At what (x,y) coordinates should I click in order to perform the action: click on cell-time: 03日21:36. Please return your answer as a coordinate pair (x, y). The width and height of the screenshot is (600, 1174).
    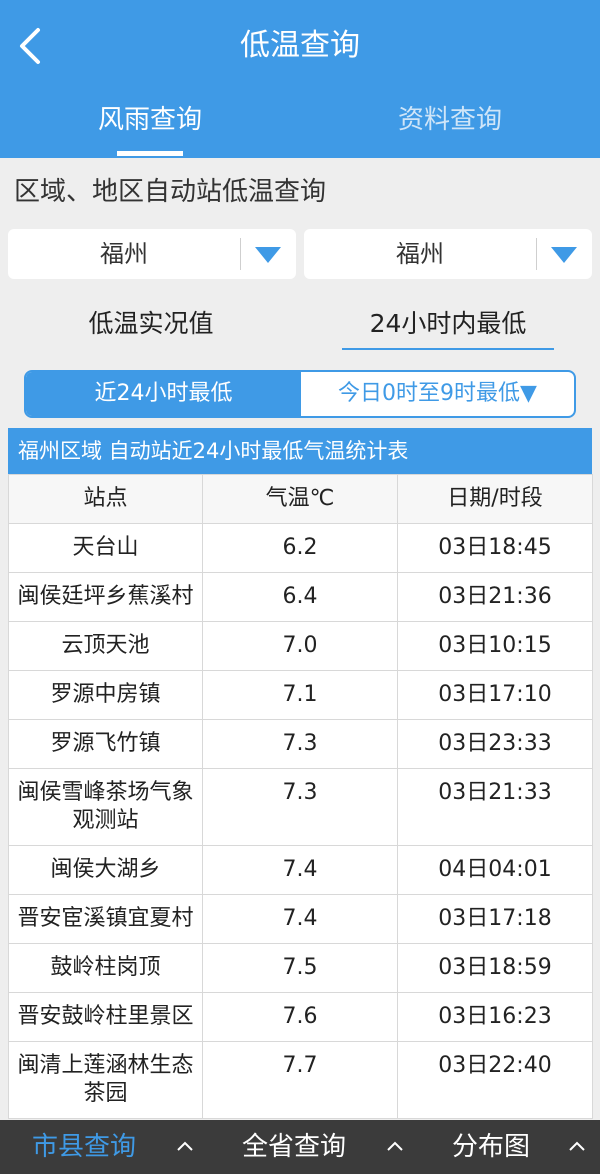
    Looking at the image, I should click on (495, 597).